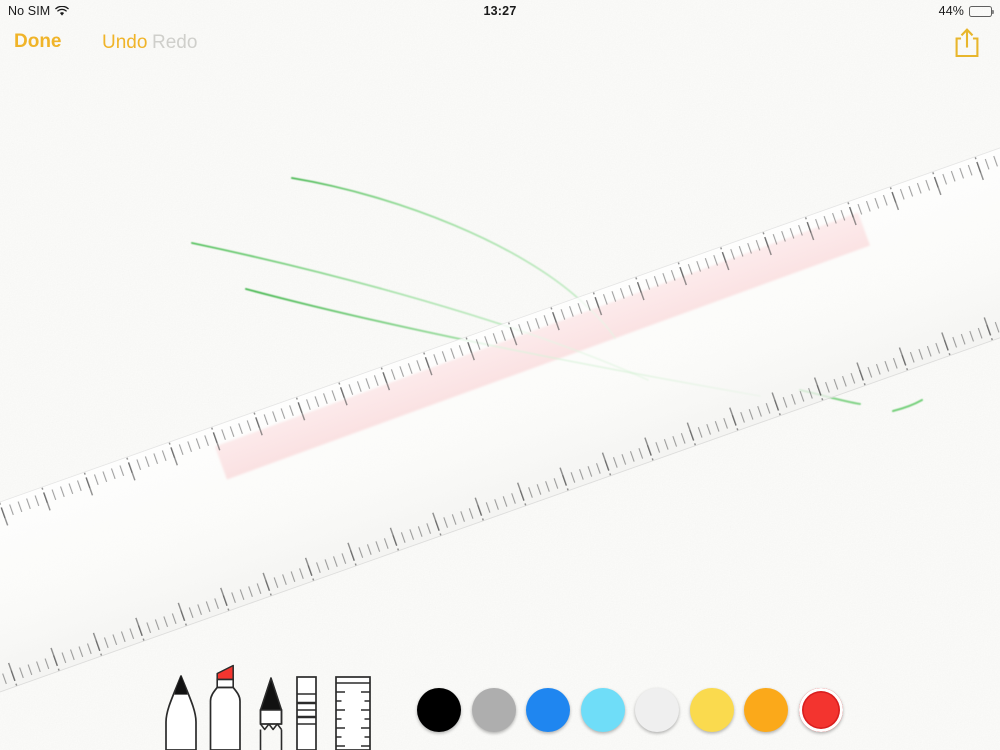 This screenshot has width=1000, height=750. I want to click on undo-button: Undo, so click(124, 43).